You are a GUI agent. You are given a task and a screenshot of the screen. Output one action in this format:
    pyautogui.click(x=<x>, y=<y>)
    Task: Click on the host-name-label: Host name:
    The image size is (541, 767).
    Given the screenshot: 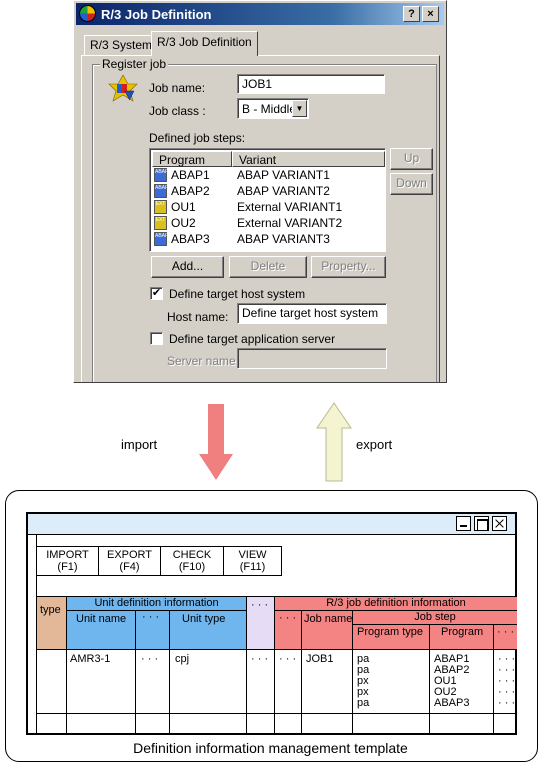 What is the action you would take?
    pyautogui.click(x=198, y=317)
    